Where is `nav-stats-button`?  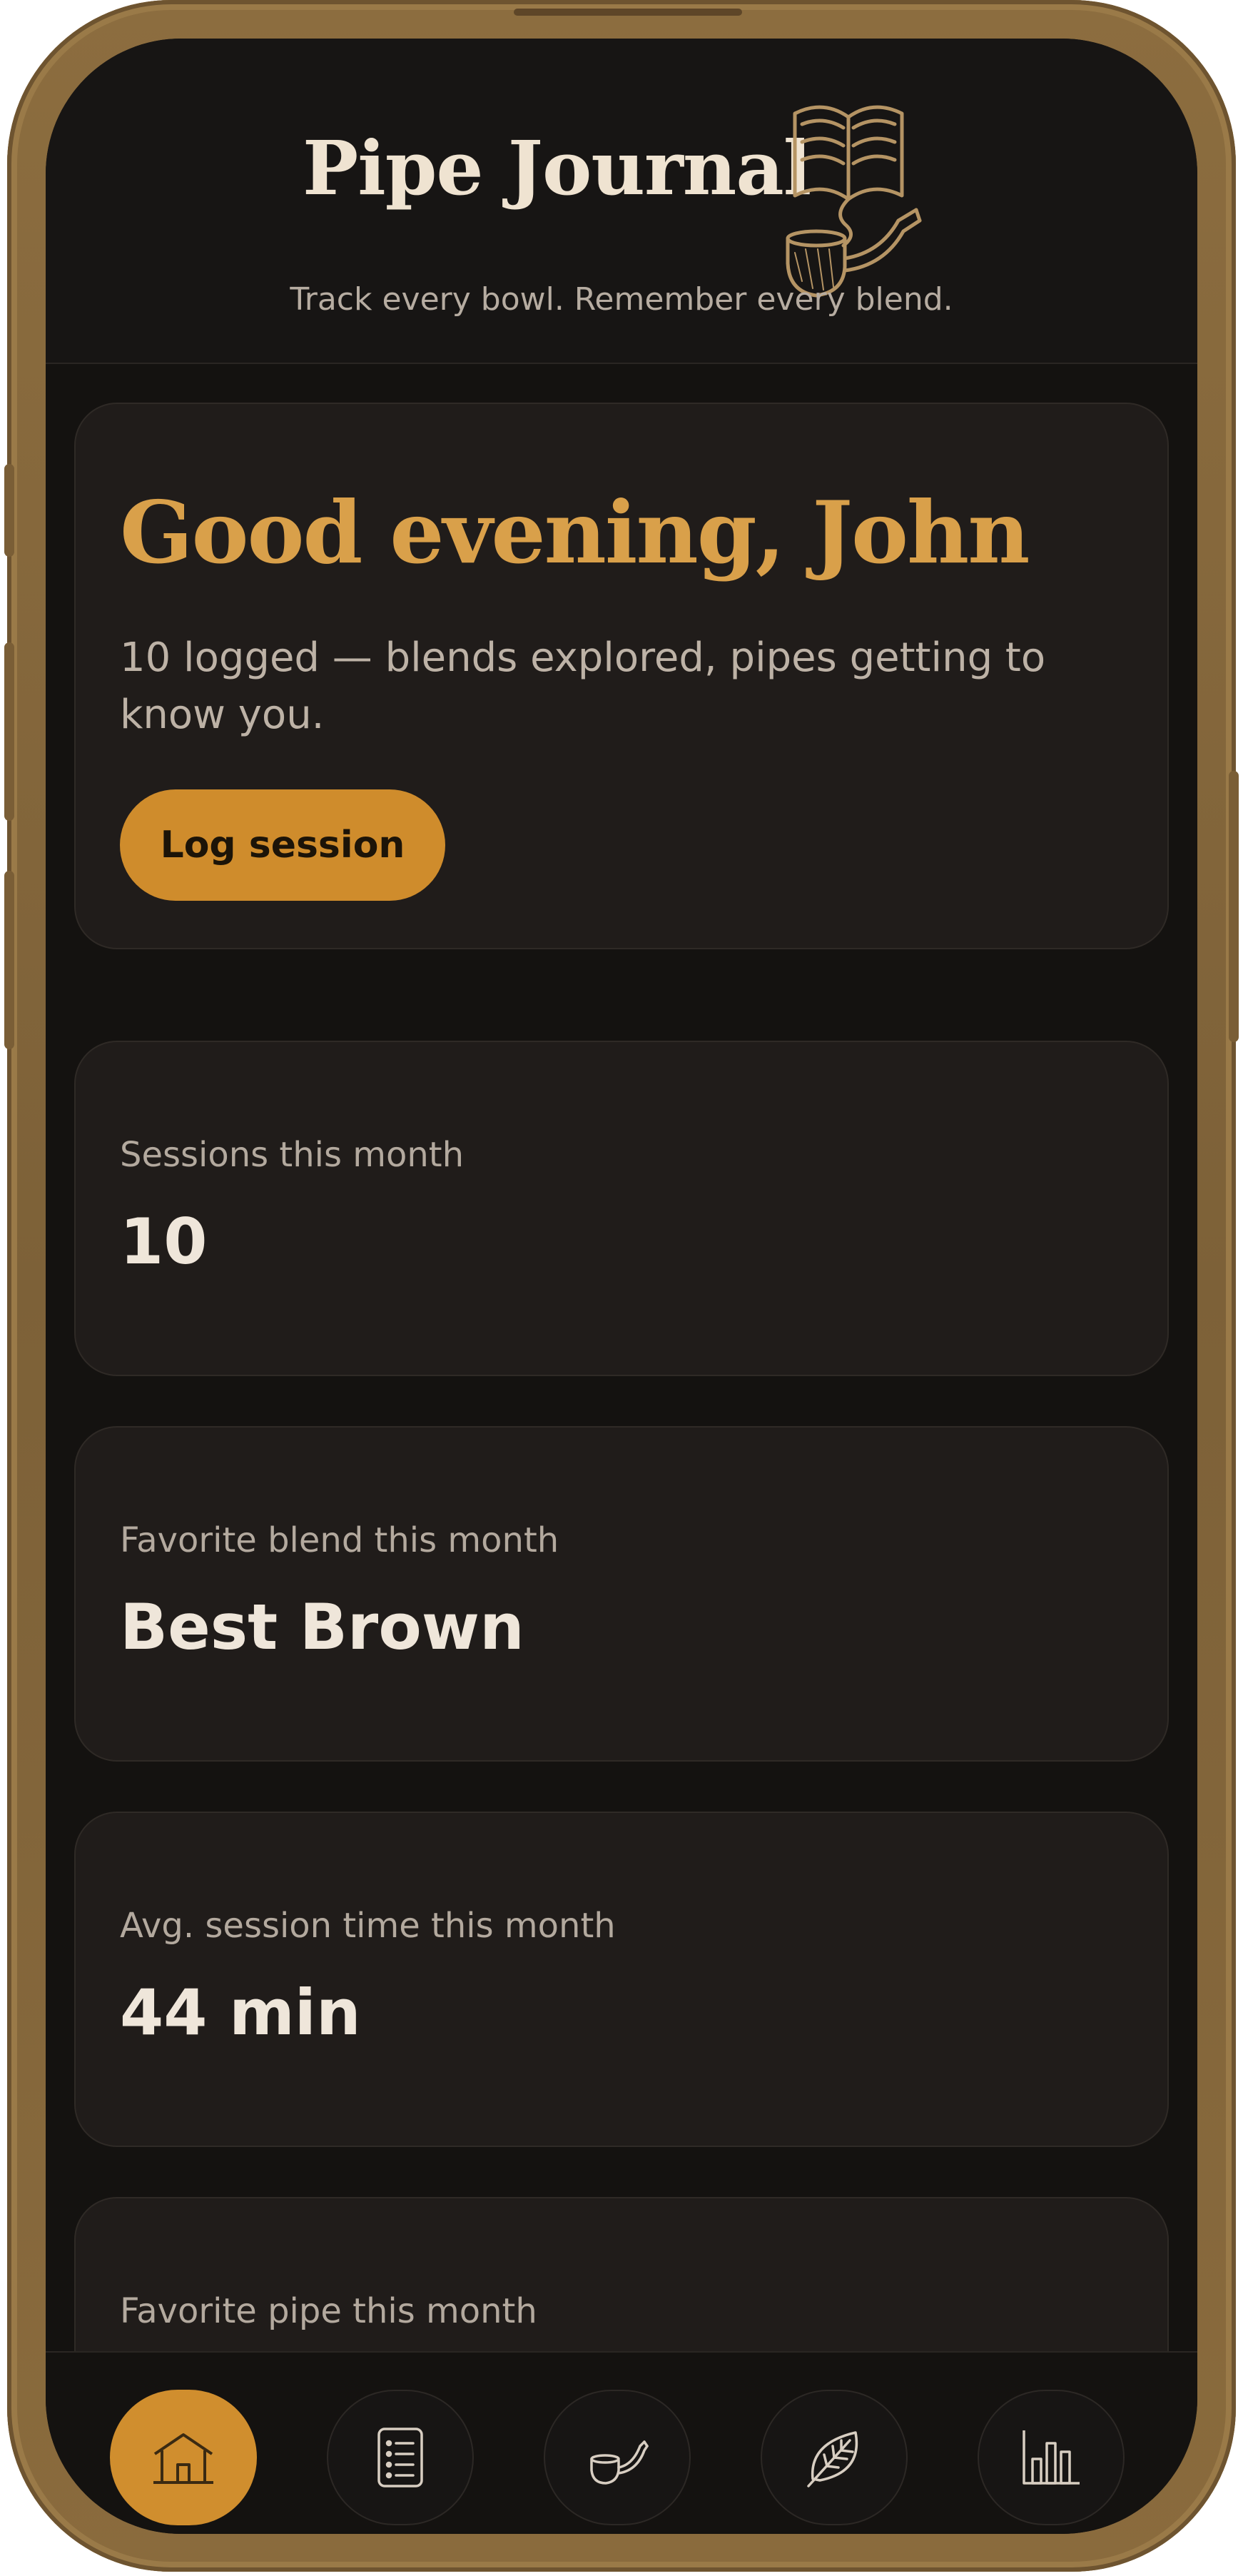 nav-stats-button is located at coordinates (1051, 2457).